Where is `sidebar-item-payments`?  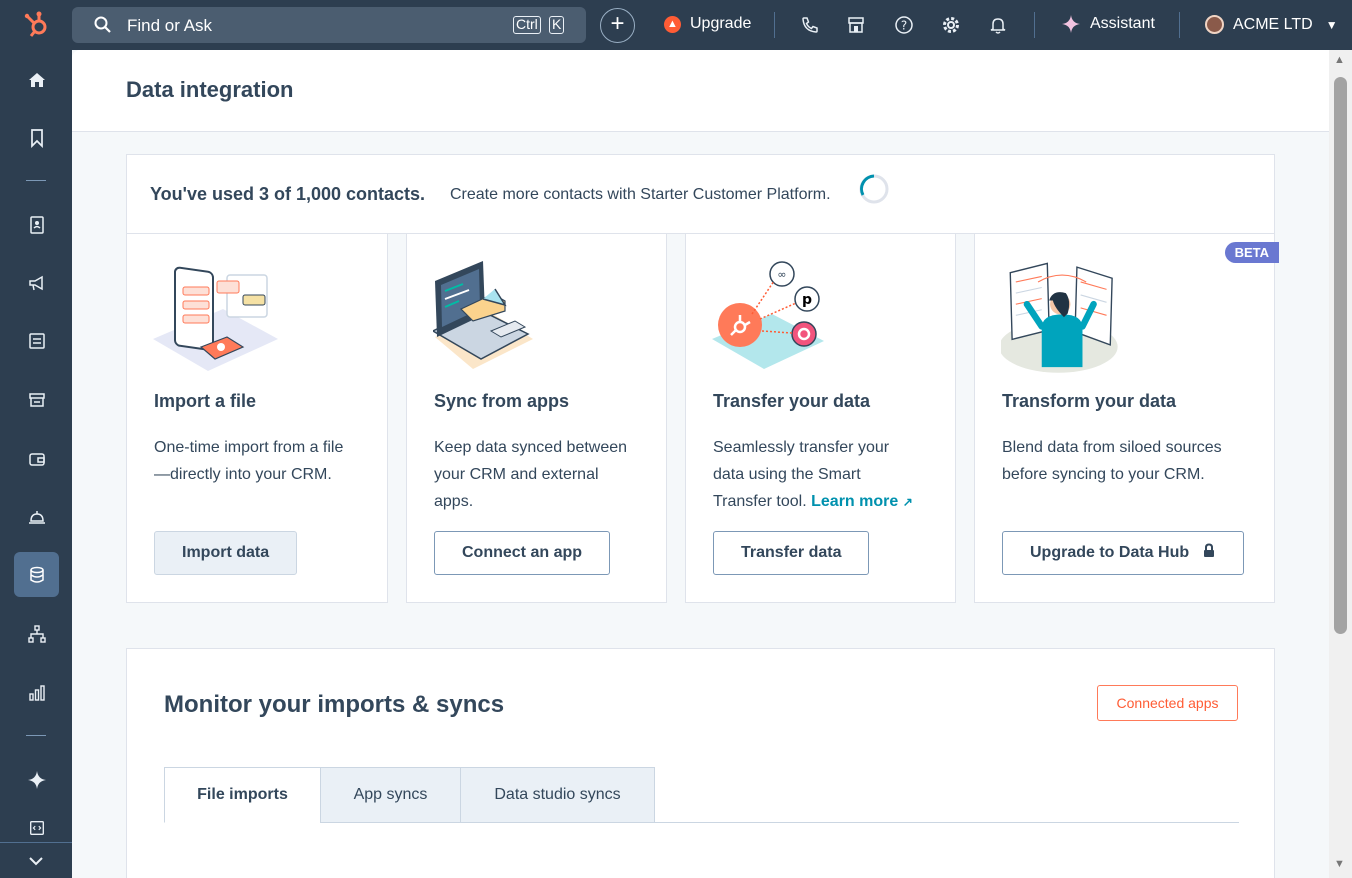 sidebar-item-payments is located at coordinates (36, 458).